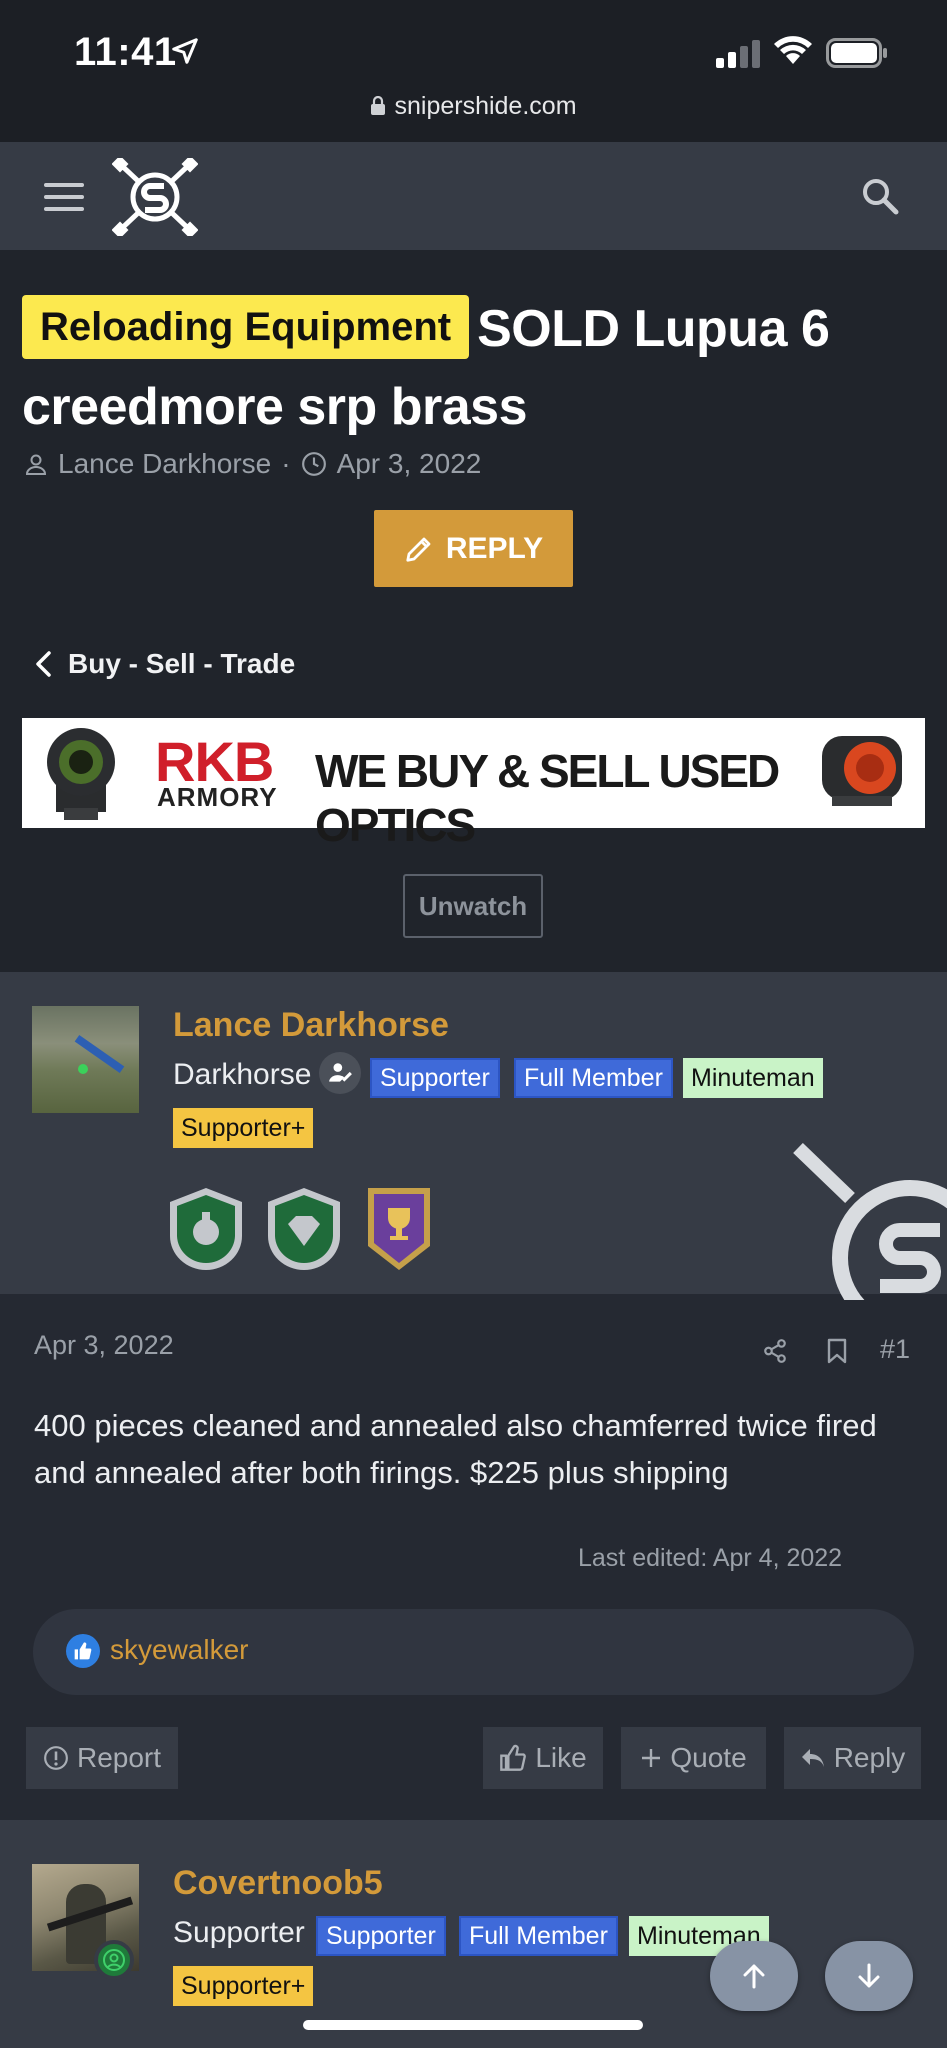 The width and height of the screenshot is (947, 2048). I want to click on chevron-left-icon, so click(43, 664).